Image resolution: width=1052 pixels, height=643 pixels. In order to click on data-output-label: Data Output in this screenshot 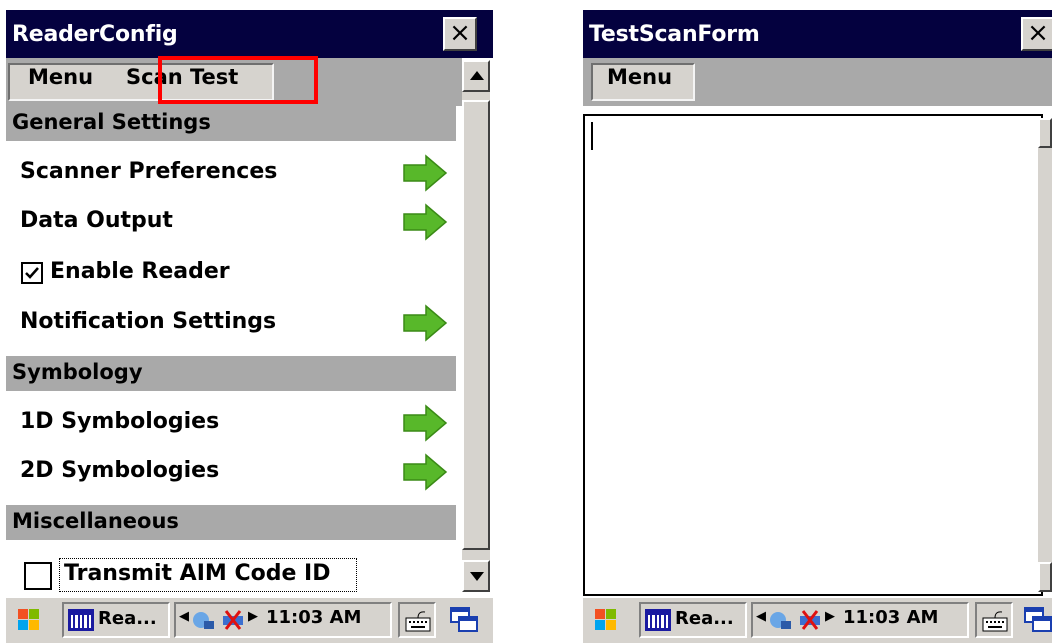, I will do `click(96, 220)`.